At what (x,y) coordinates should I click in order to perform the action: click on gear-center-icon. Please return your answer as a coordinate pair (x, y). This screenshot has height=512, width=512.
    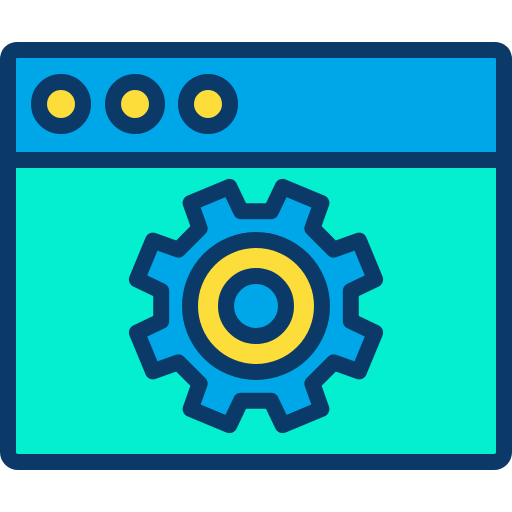
    Looking at the image, I should click on (256, 306).